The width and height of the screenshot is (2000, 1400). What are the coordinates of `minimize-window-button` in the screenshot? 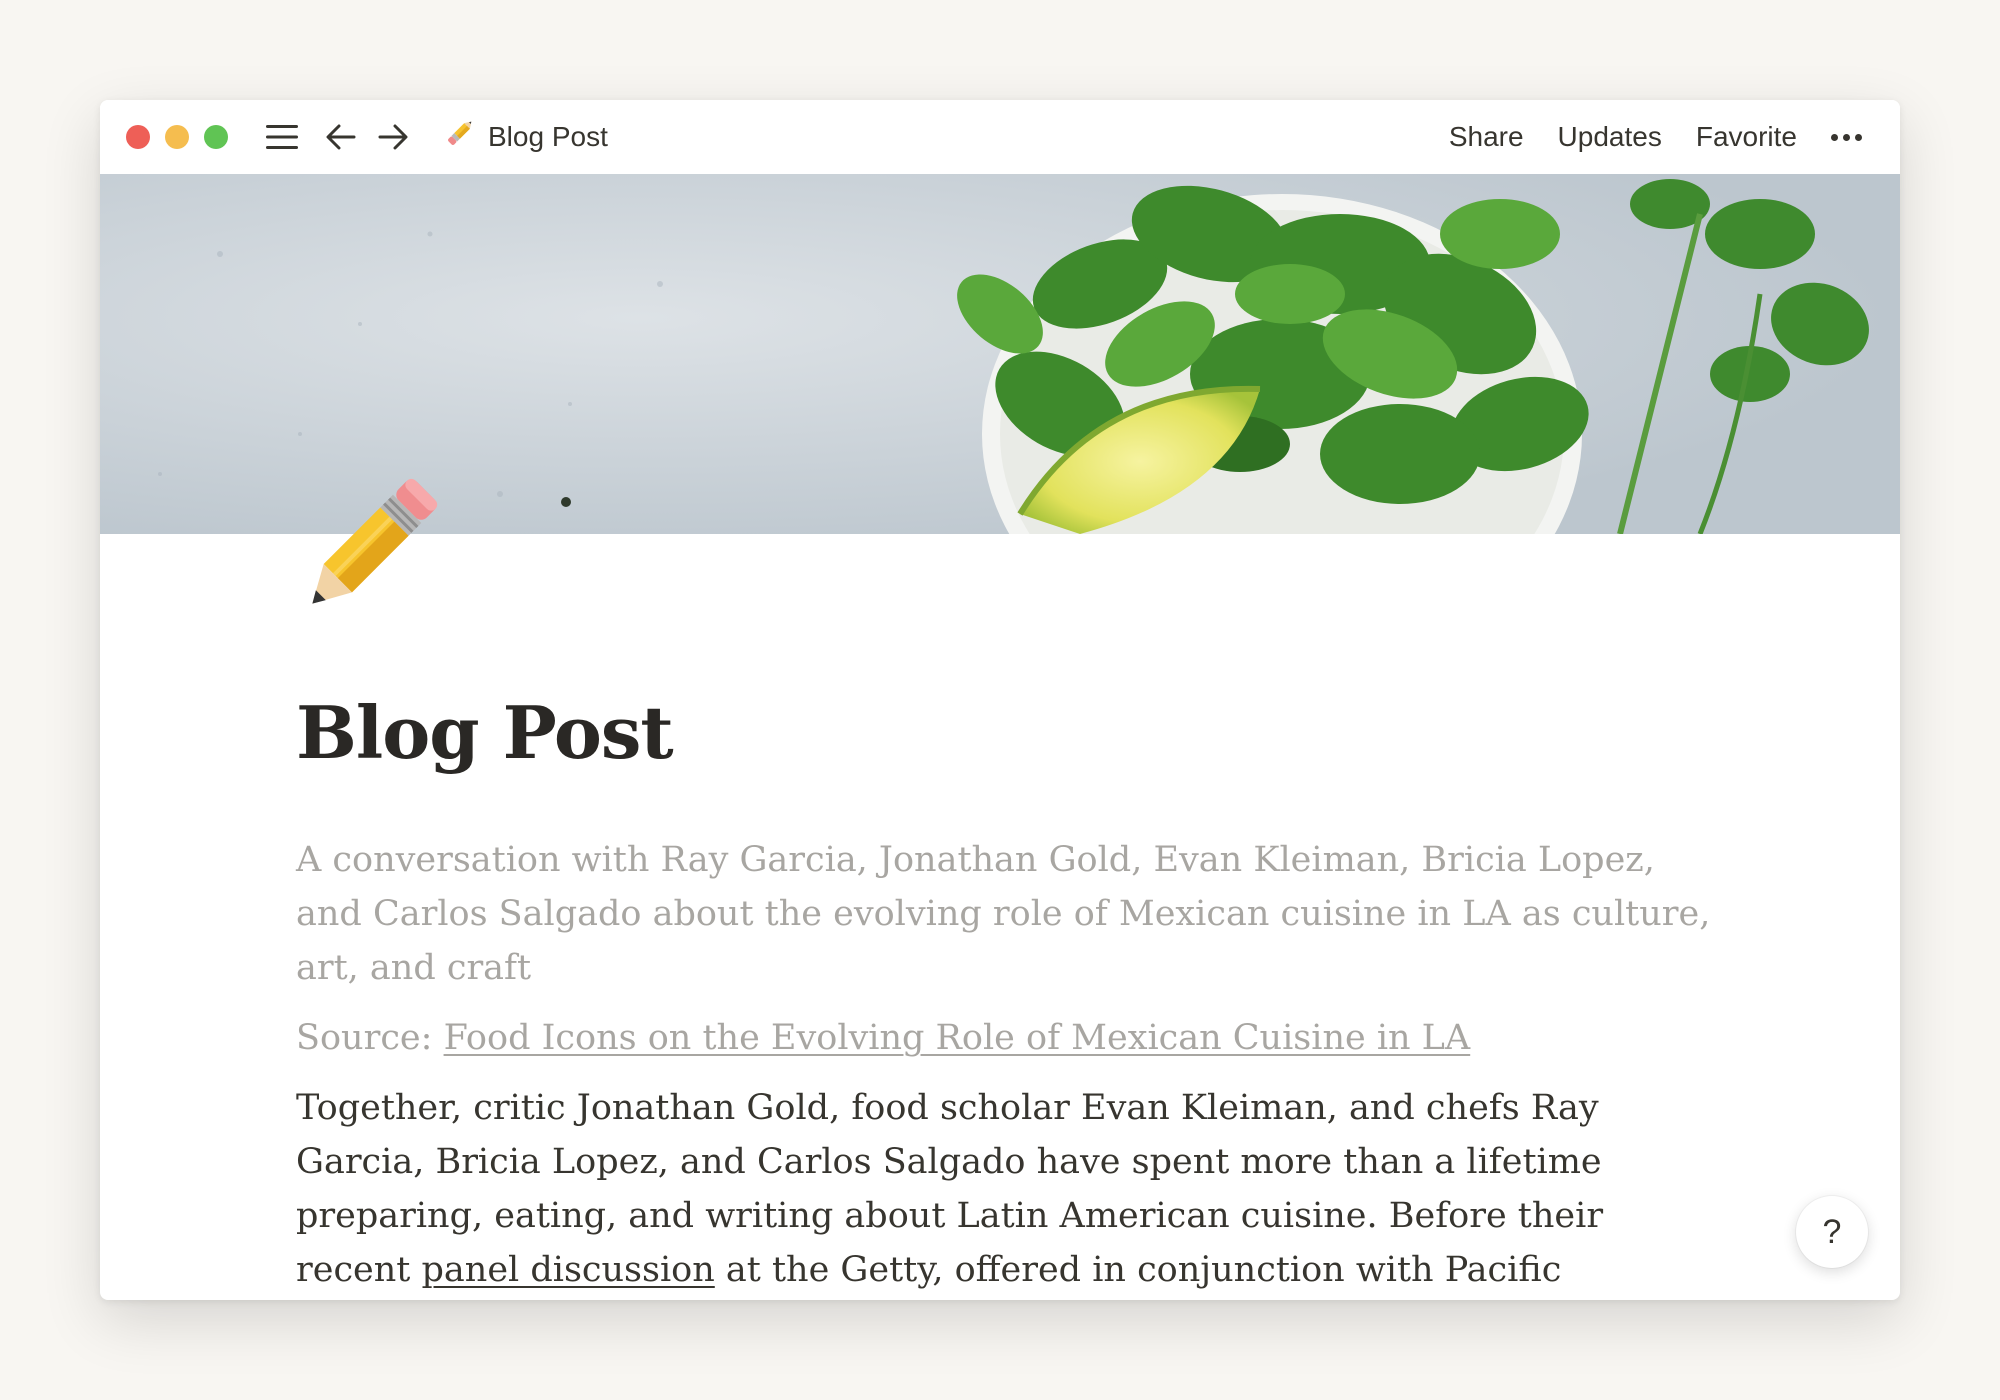 It's located at (177, 137).